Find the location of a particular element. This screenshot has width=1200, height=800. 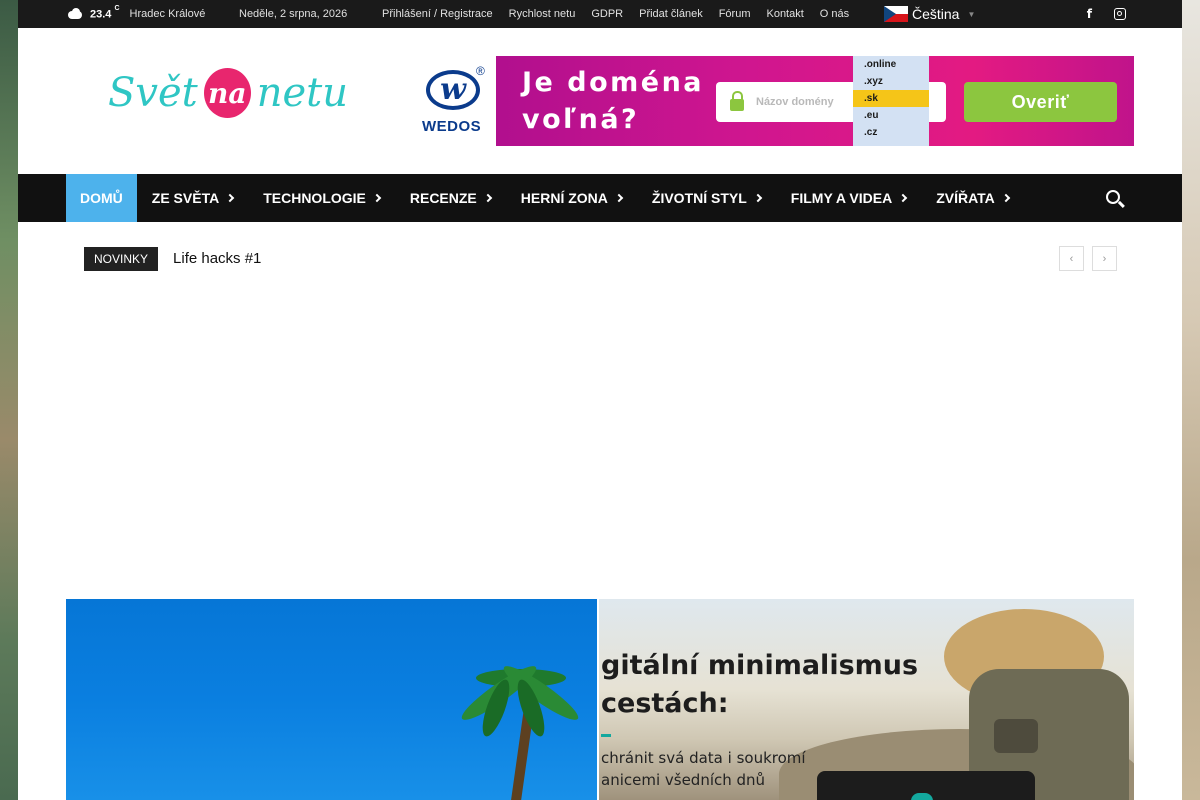

page-background-left is located at coordinates (9, 400).